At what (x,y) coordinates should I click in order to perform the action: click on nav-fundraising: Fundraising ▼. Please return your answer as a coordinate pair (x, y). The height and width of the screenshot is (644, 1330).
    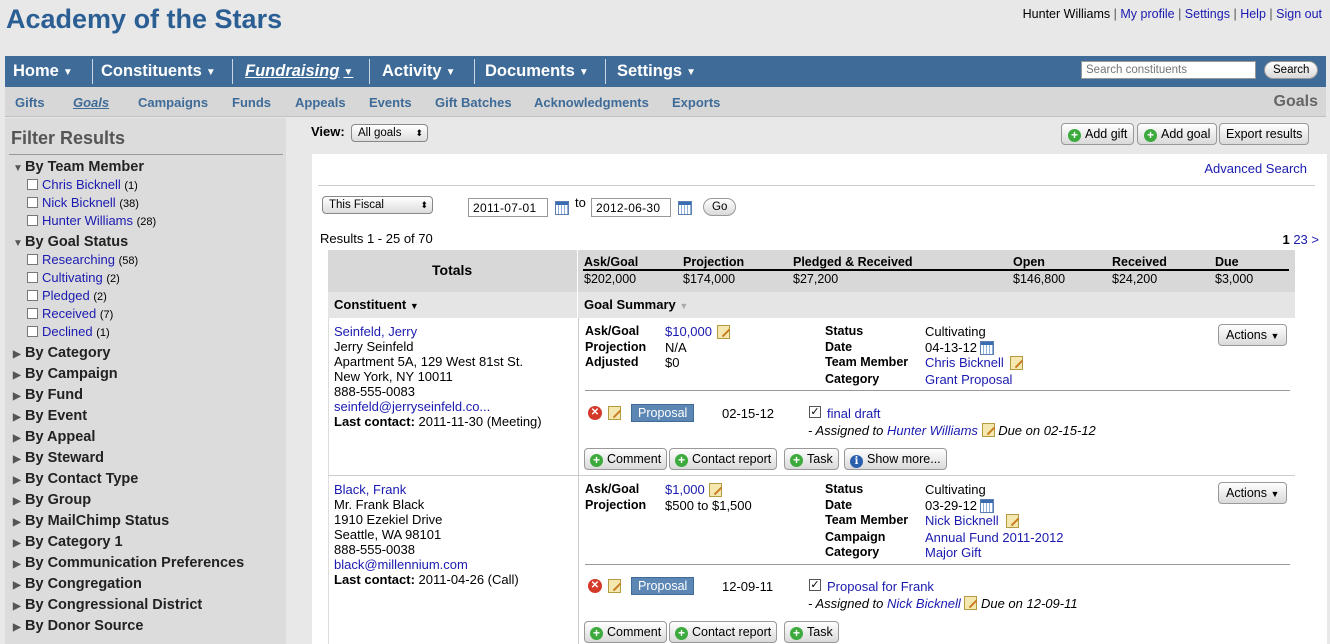
    Looking at the image, I should click on (295, 71).